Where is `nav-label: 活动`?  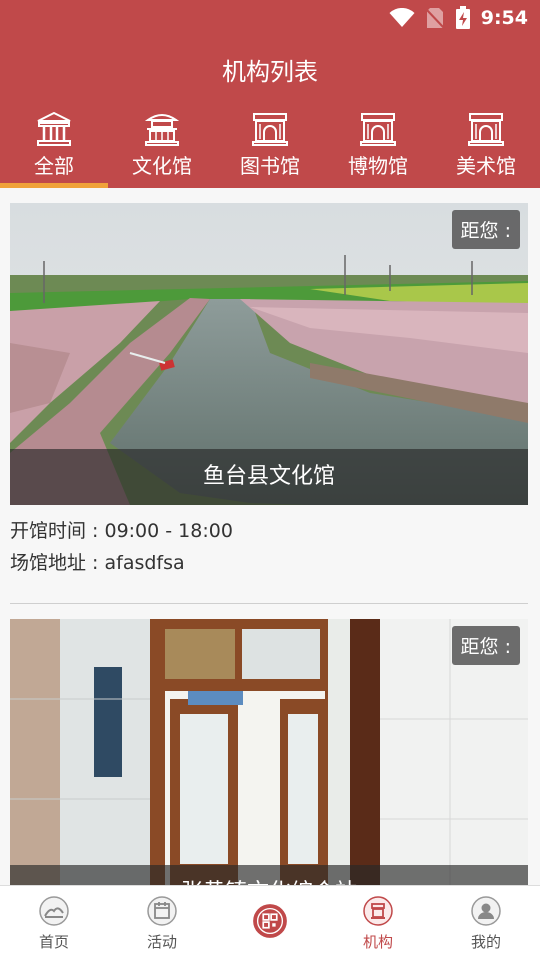
nav-label: 活动 is located at coordinates (161, 941).